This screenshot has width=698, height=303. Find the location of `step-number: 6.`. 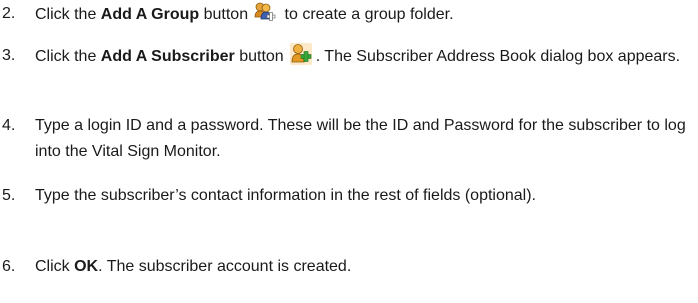

step-number: 6. is located at coordinates (9, 266).